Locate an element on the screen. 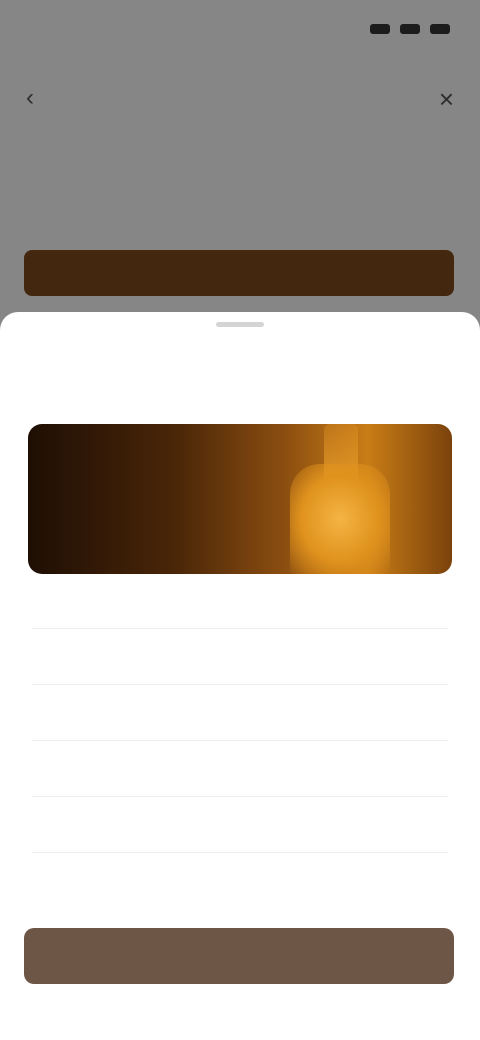 Image resolution: width=480 pixels, height=1040 pixels. drag-handle is located at coordinates (240, 324).